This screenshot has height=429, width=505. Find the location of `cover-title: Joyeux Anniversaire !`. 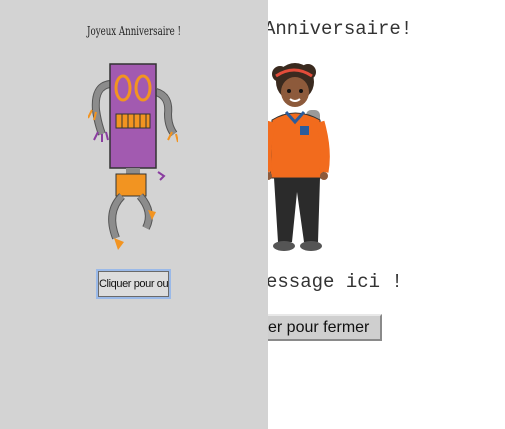

cover-title: Joyeux Anniversaire ! is located at coordinates (134, 31).